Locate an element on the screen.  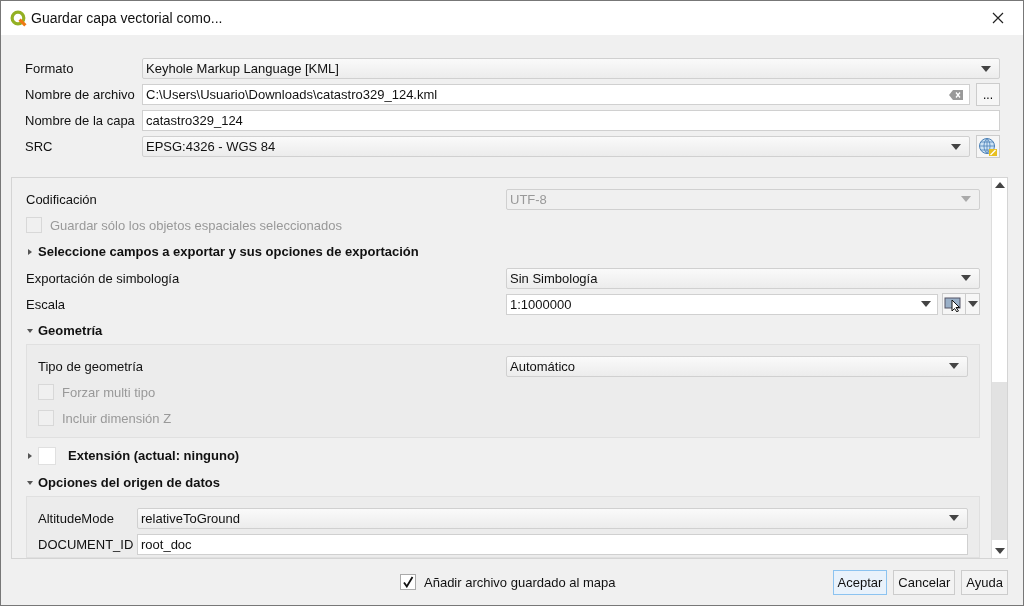
section-header: Seleccione campos a exportar y sus opciones de exportación is located at coordinates (228, 251).